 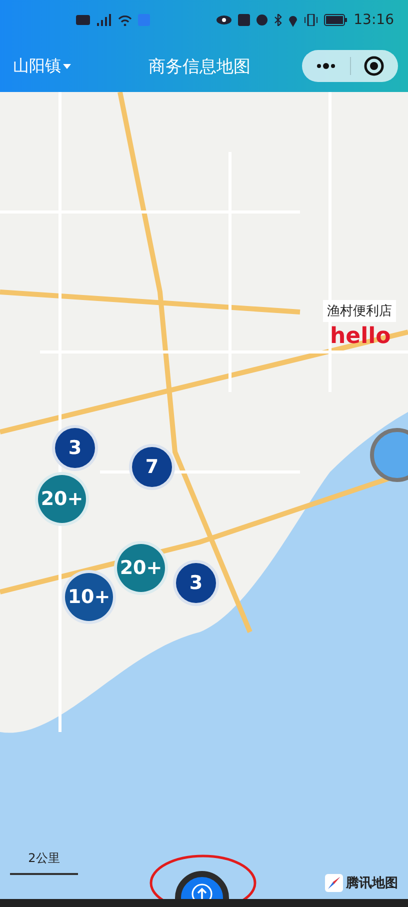 I want to click on signal-icon, so click(x=104, y=20).